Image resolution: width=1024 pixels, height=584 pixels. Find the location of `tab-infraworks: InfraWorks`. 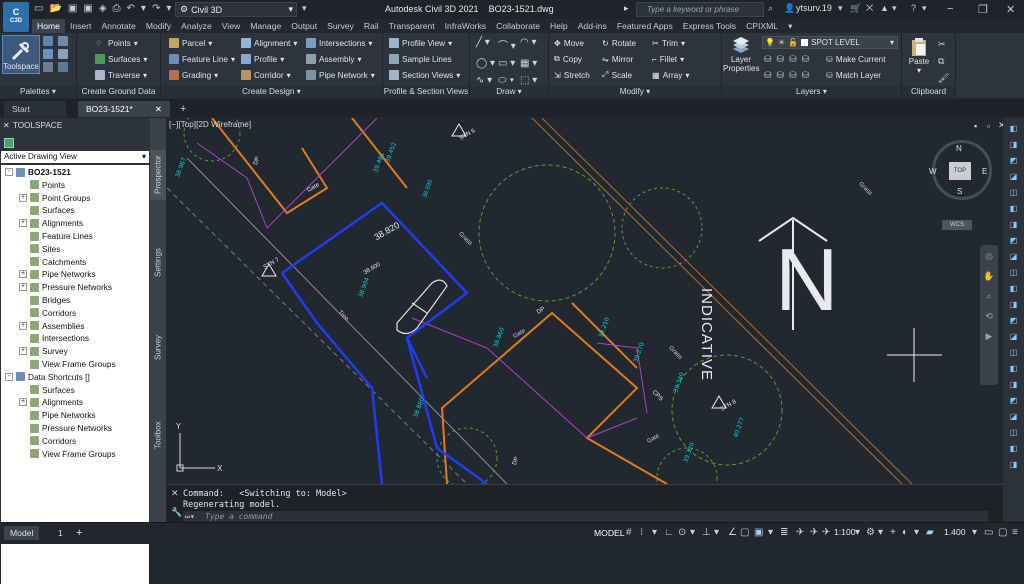

tab-infraworks: InfraWorks is located at coordinates (465, 26).